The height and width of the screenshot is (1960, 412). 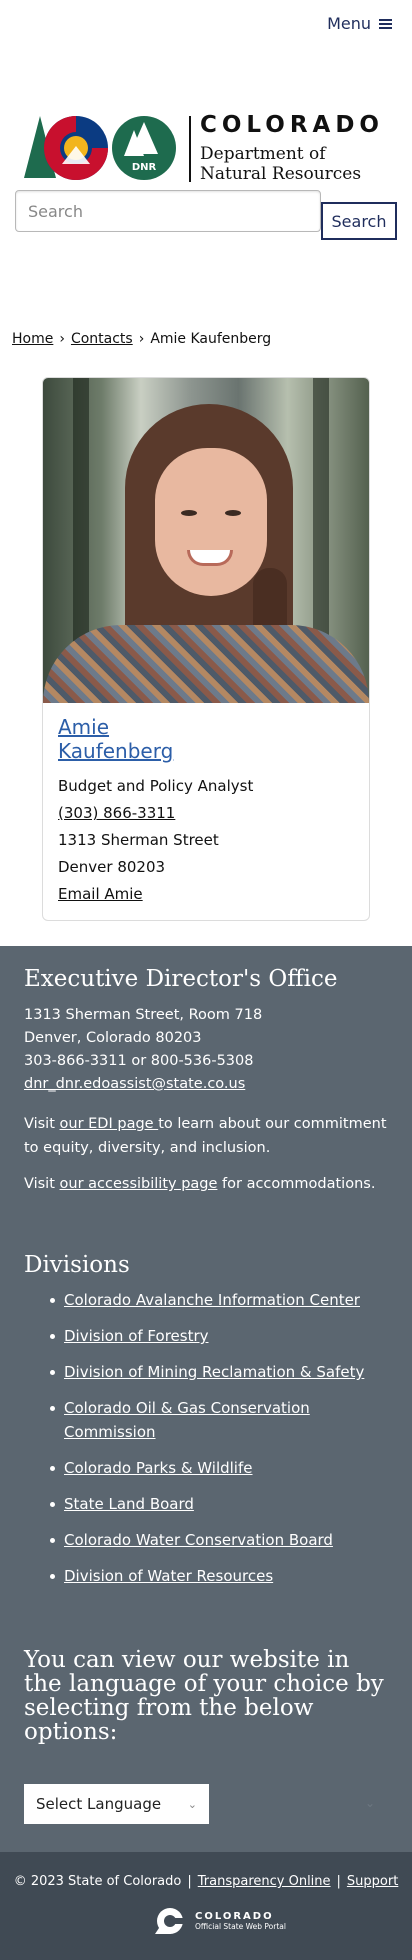 What do you see at coordinates (372, 1881) in the screenshot?
I see `support-link: Support` at bounding box center [372, 1881].